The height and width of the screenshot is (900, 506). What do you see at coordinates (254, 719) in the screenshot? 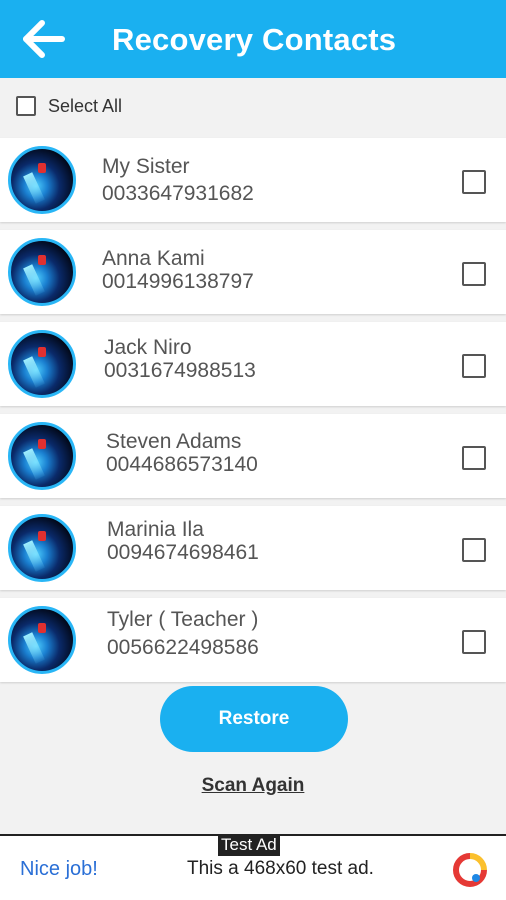
I see `restore-button: Restore` at bounding box center [254, 719].